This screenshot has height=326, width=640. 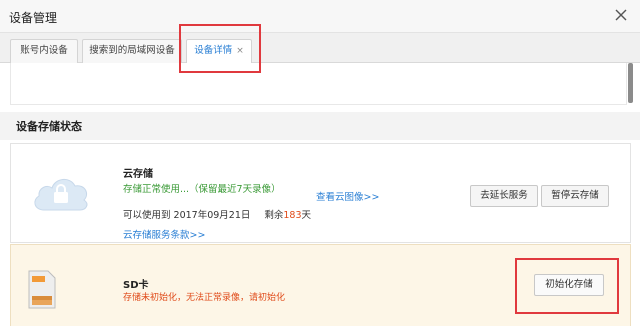 What do you see at coordinates (575, 196) in the screenshot?
I see `pause-cloud-storage-button: 暂停云存储` at bounding box center [575, 196].